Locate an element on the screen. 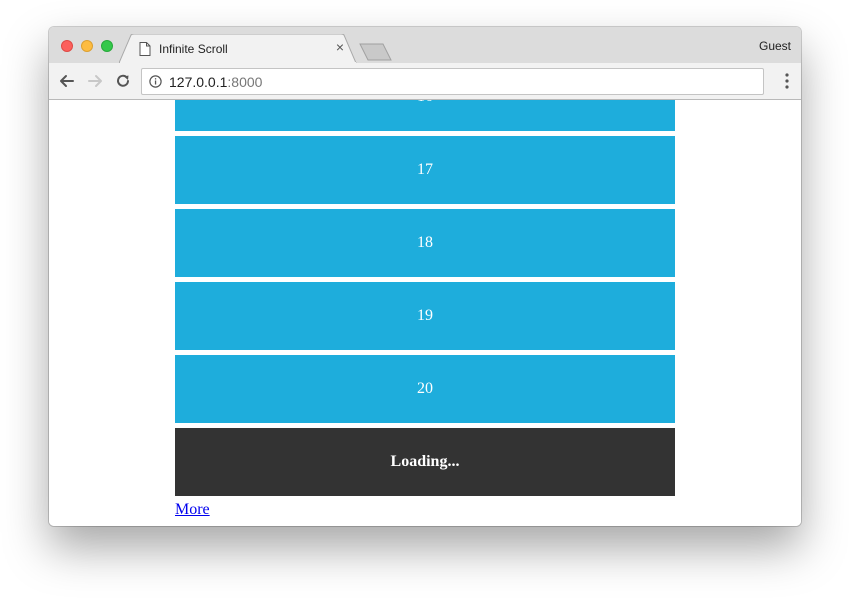  list-item: 17 is located at coordinates (425, 170).